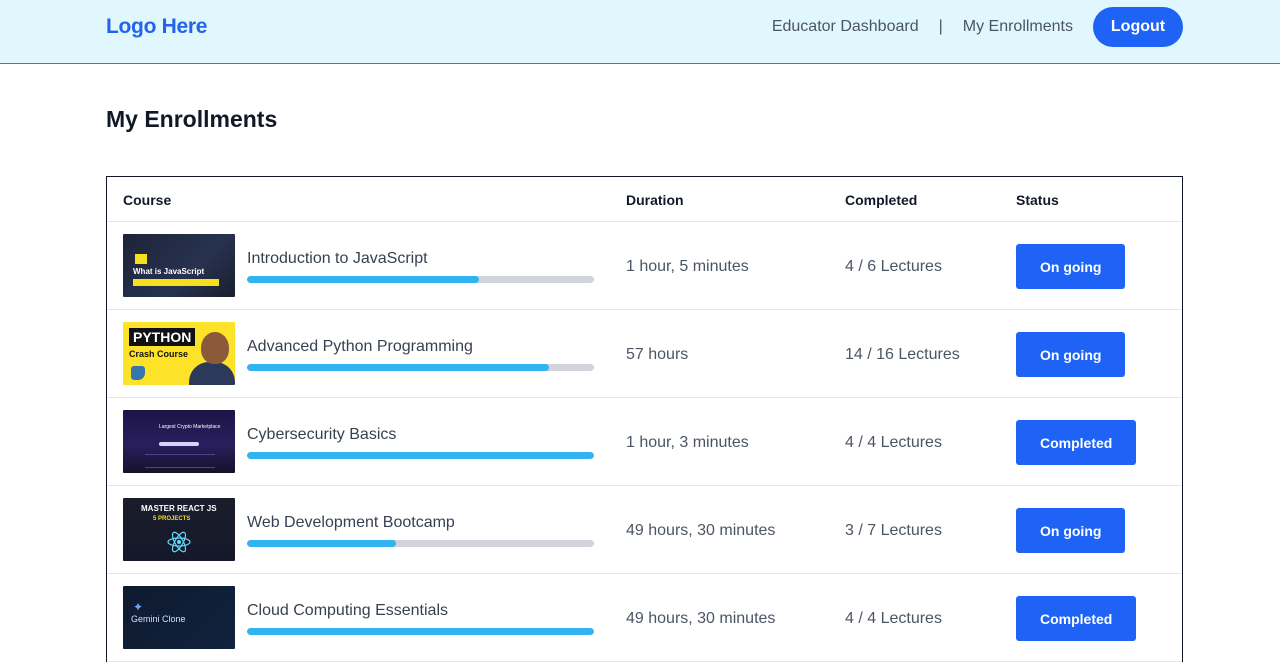 This screenshot has width=1280, height=662. Describe the element at coordinates (687, 266) in the screenshot. I see `course-duration: 1 hour, 5 minutes` at that location.